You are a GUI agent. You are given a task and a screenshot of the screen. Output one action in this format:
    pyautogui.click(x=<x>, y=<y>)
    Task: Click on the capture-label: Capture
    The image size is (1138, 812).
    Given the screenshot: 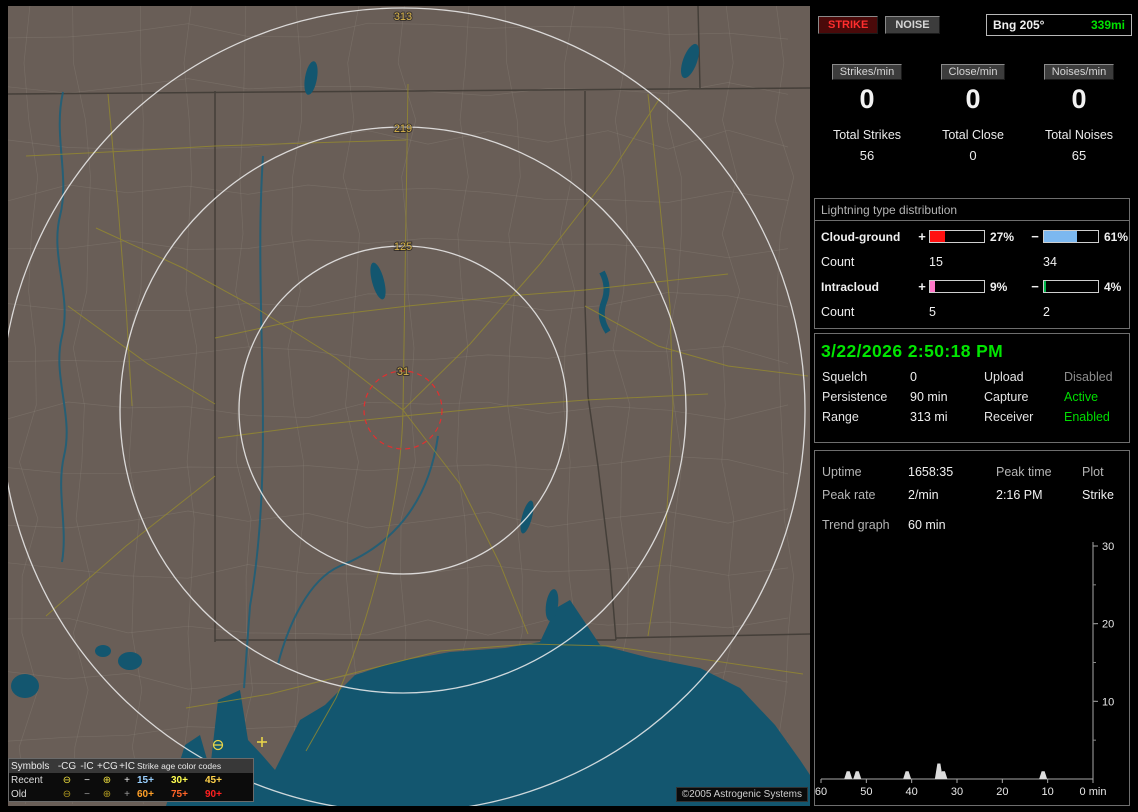 What is the action you would take?
    pyautogui.click(x=1006, y=397)
    